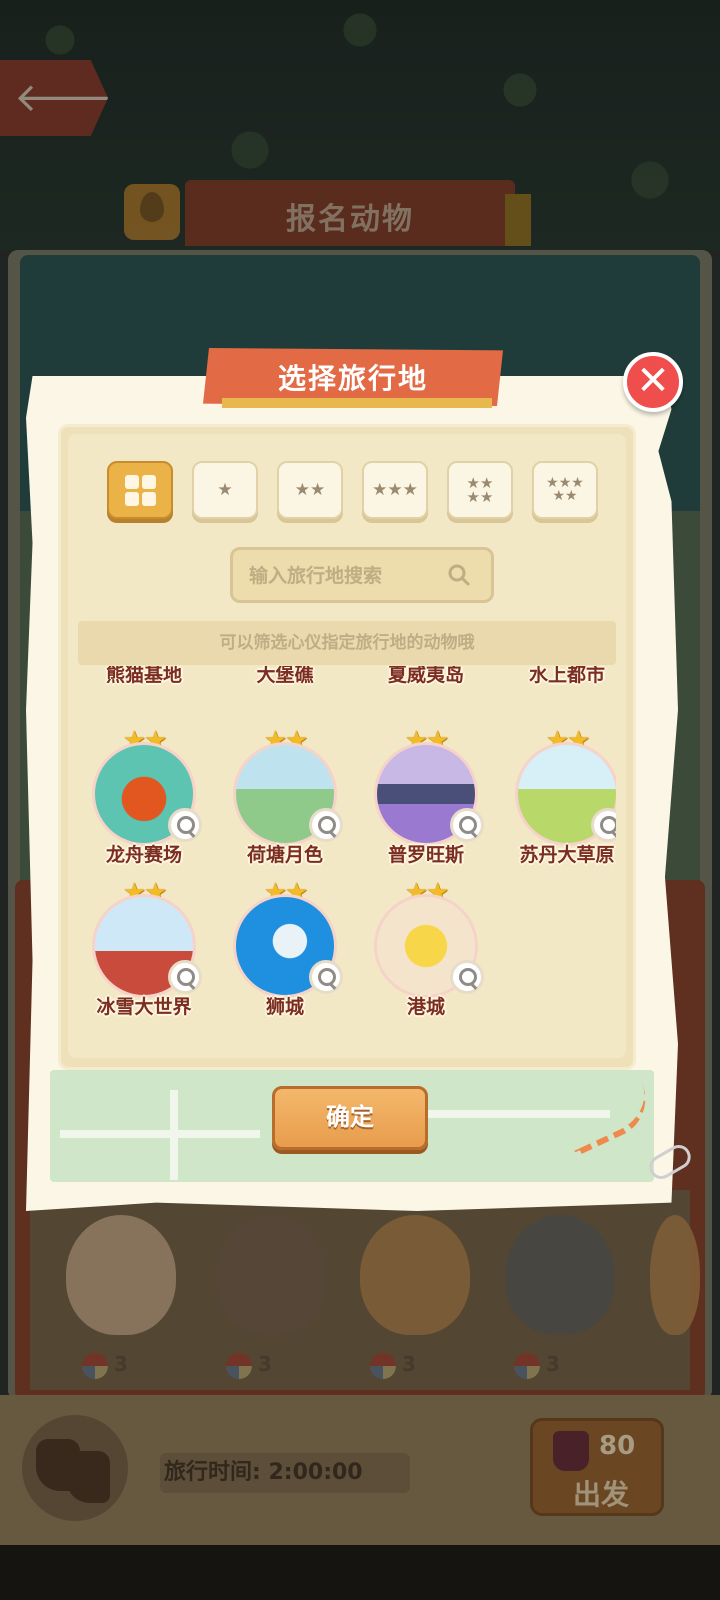 This screenshot has width=720, height=1600. I want to click on destination-item: ★★ 龙舟赛场, so click(146, 803).